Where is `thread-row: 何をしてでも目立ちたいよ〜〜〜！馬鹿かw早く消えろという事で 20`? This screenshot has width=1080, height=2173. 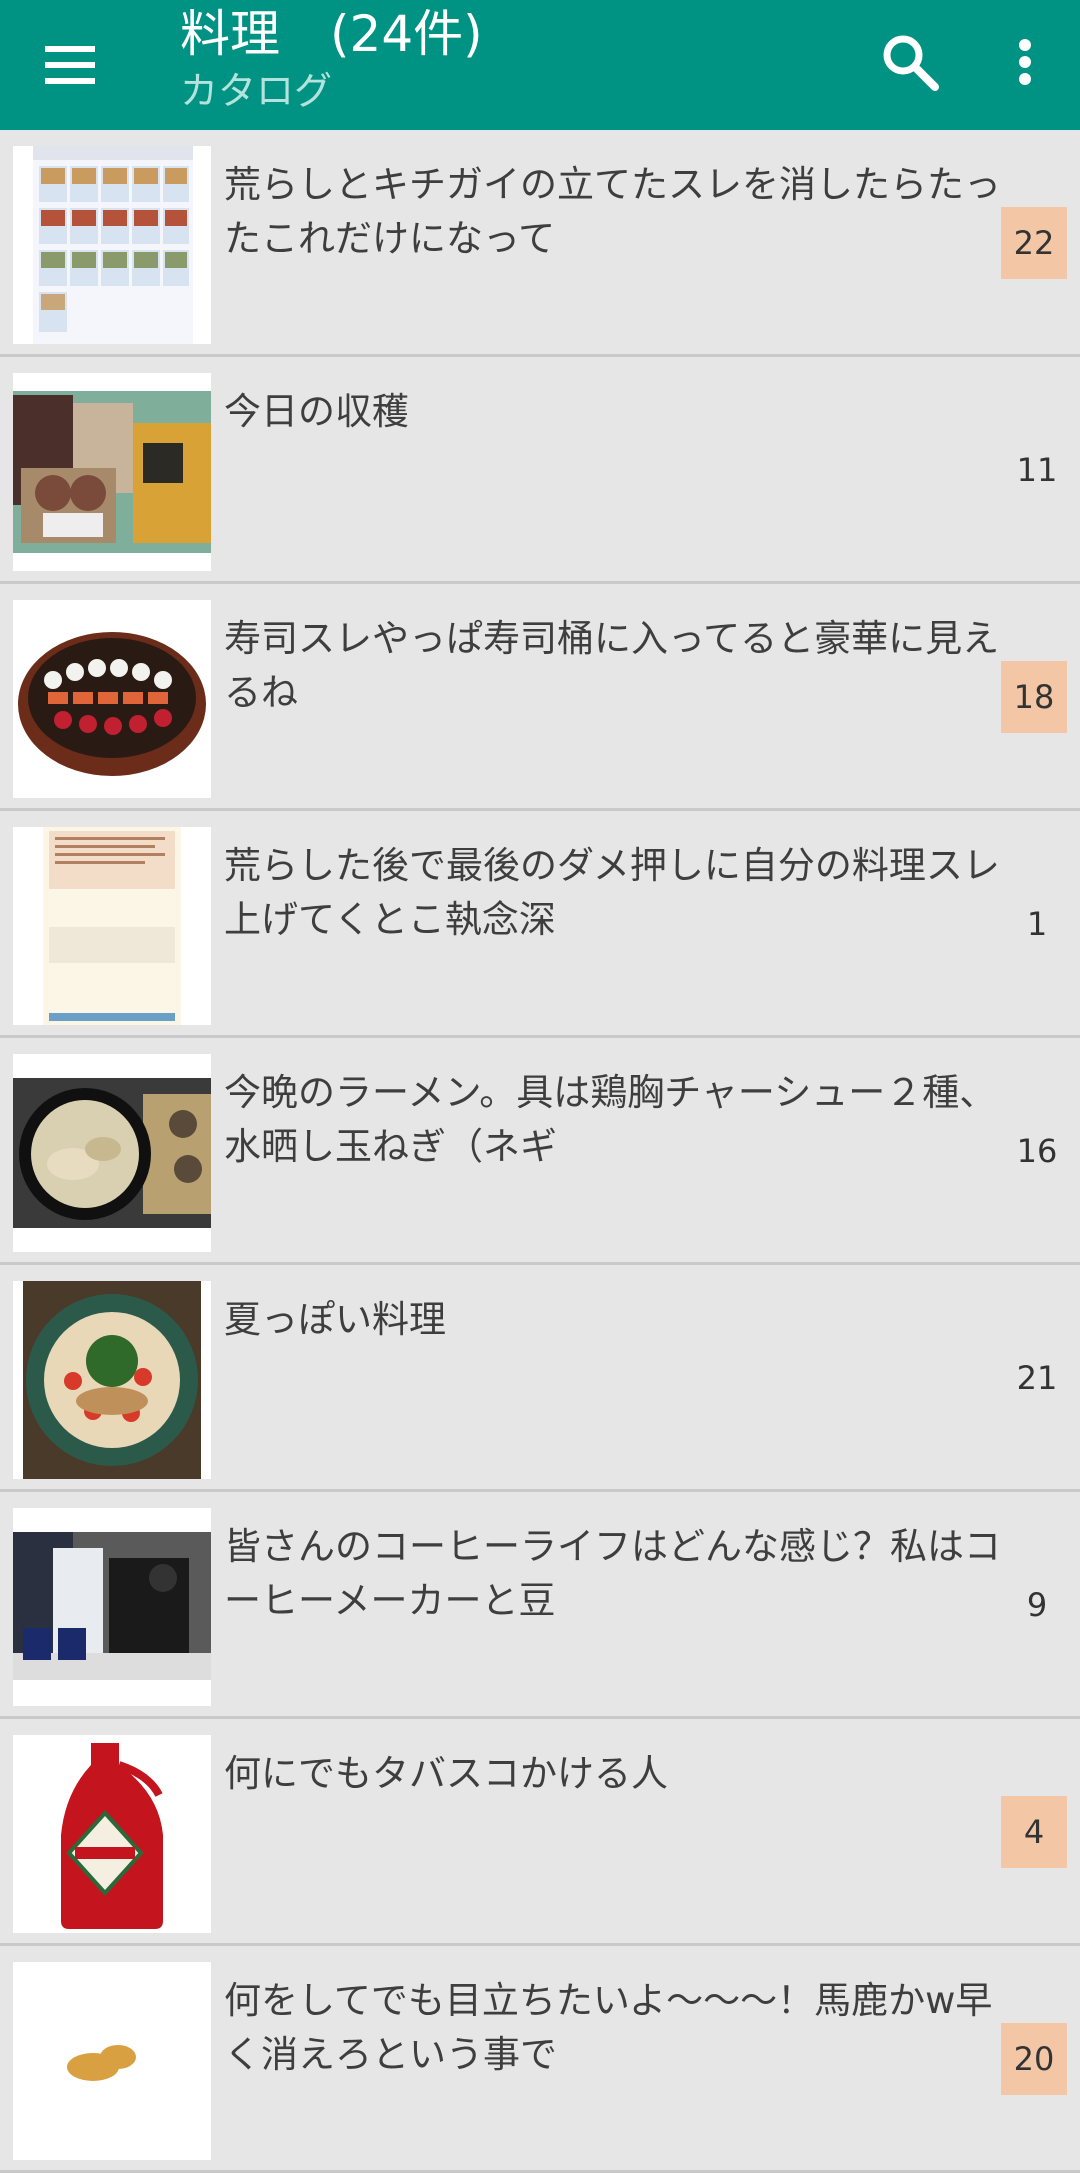
thread-row: 何をしてでも目立ちたいよ〜〜〜！馬鹿かw早く消えろという事で 20 is located at coordinates (540, 2059).